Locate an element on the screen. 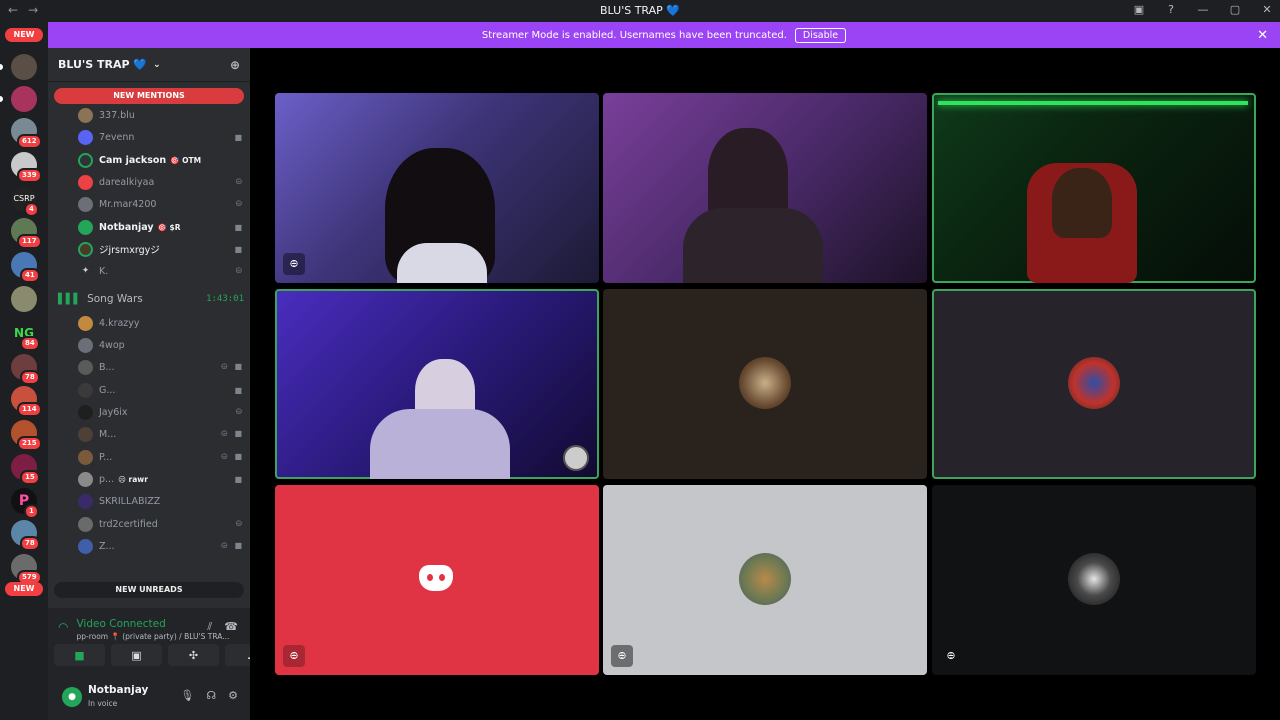  voice-user: Mr.mar4200 ⨸ is located at coordinates (160, 204).